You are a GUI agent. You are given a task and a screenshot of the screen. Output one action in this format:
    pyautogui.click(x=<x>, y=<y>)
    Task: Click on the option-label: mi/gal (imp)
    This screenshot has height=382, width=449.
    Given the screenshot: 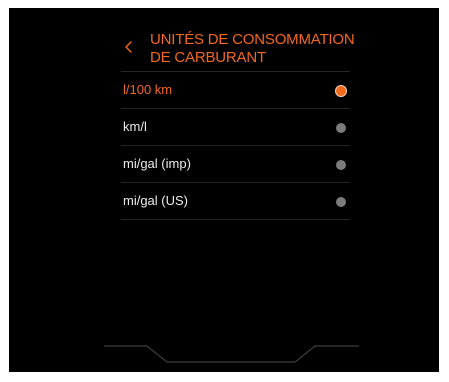 What is the action you would take?
    pyautogui.click(x=157, y=163)
    